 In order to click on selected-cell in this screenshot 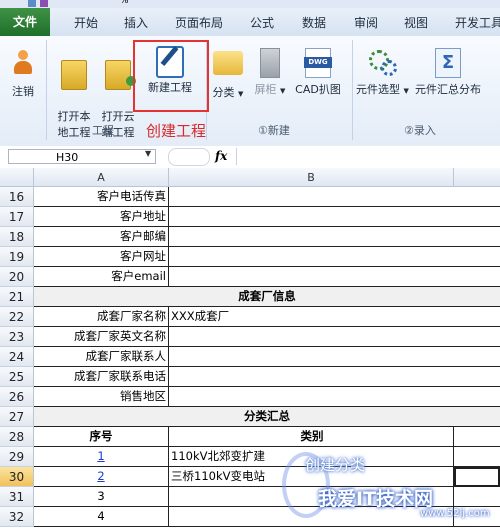, I will do `click(477, 477)`.